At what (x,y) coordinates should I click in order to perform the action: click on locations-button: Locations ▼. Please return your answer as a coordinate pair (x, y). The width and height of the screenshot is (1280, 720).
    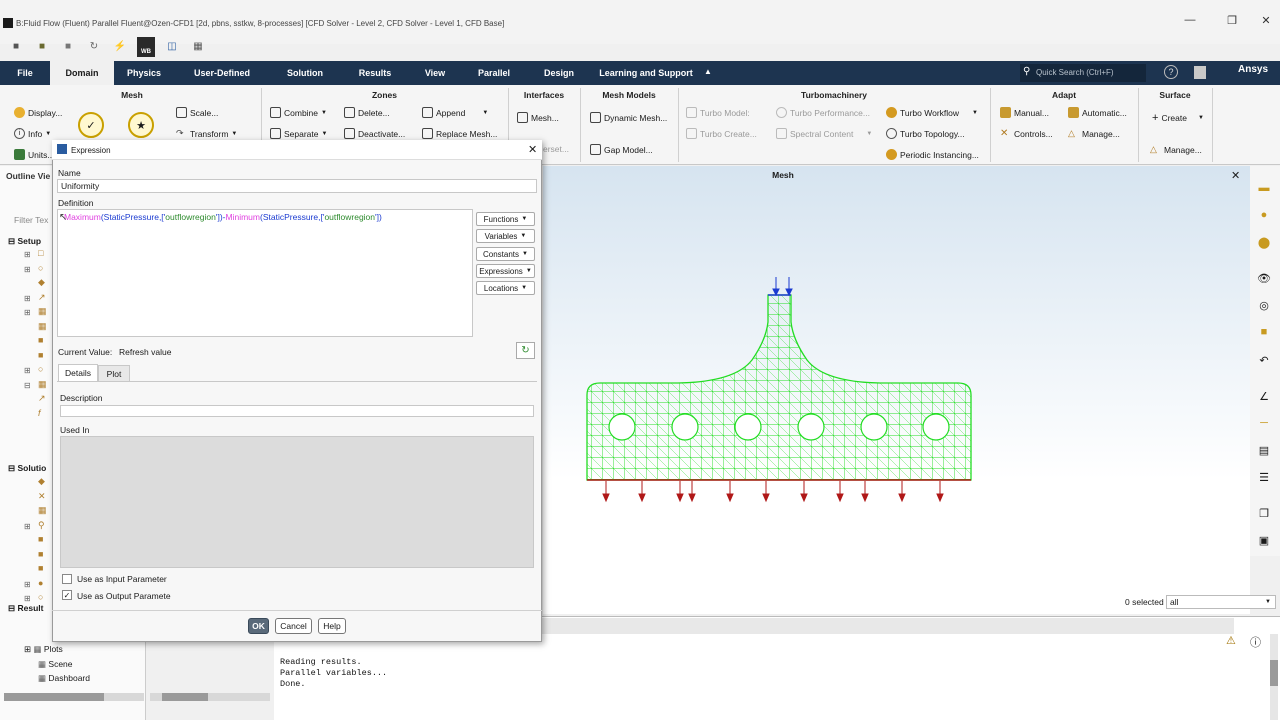
    Looking at the image, I should click on (505, 288).